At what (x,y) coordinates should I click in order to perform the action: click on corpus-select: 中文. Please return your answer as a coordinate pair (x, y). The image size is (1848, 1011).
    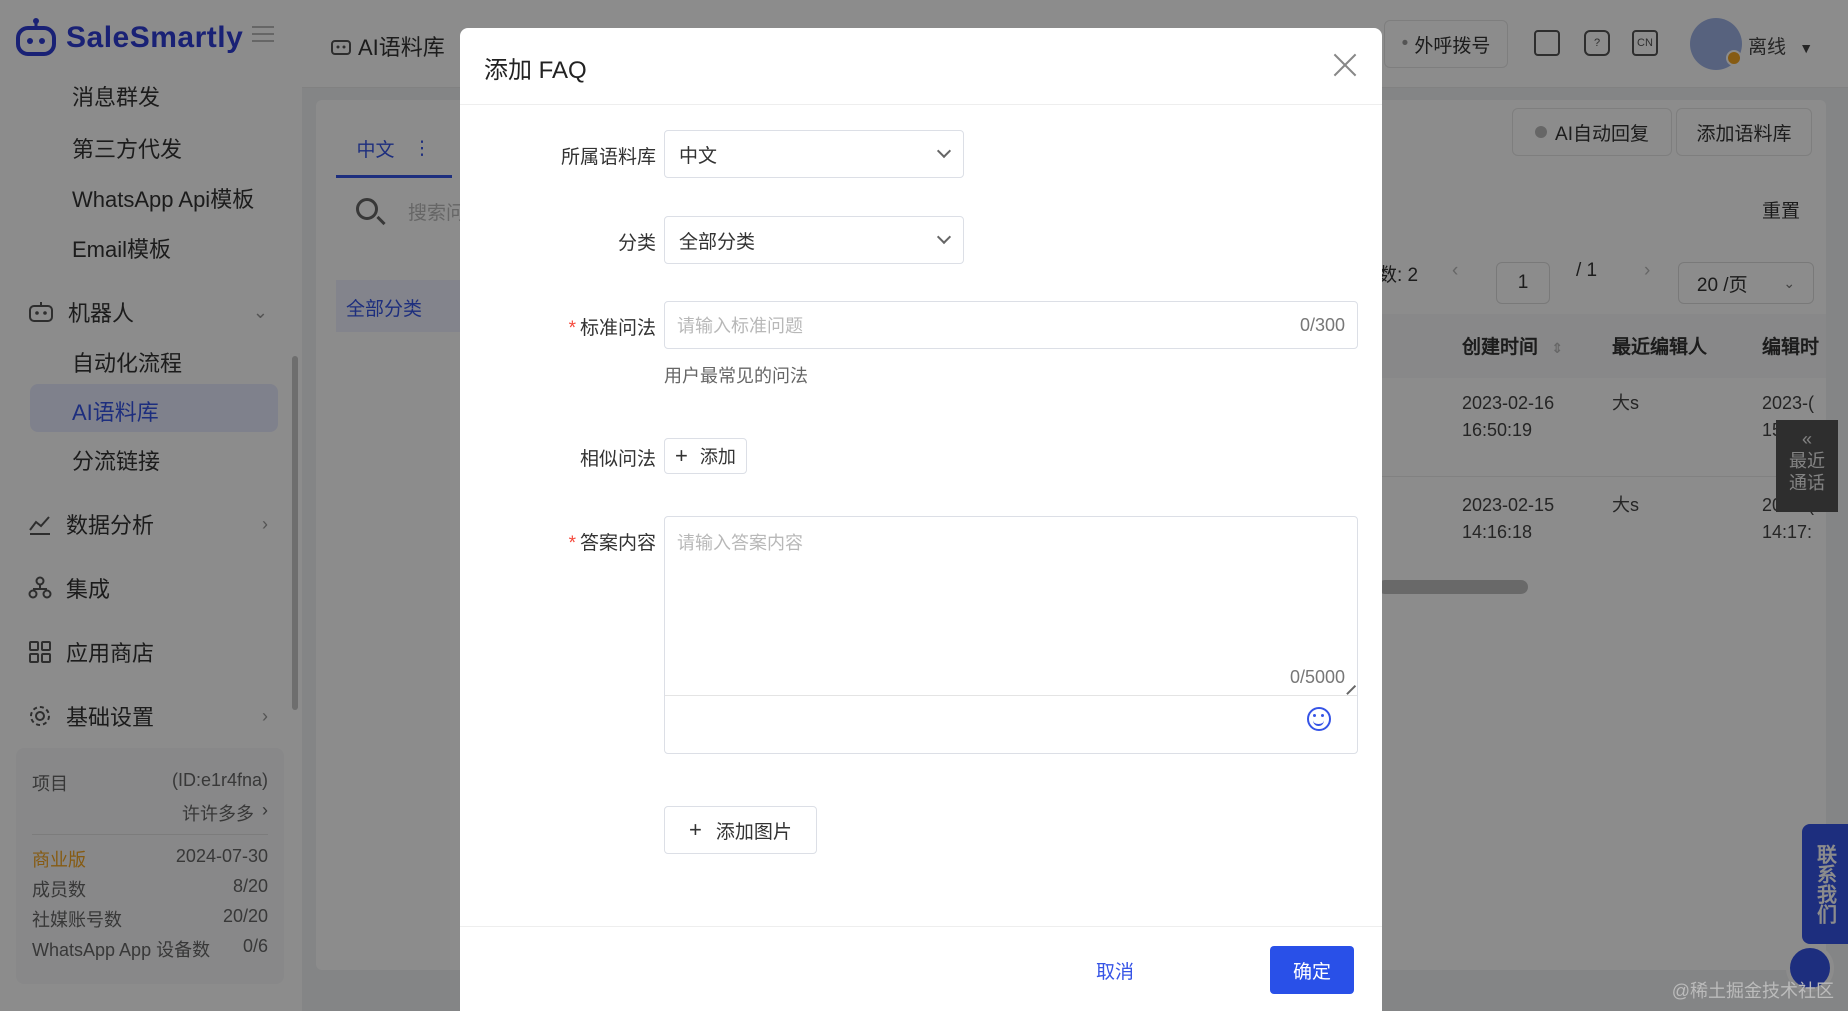
    Looking at the image, I should click on (814, 154).